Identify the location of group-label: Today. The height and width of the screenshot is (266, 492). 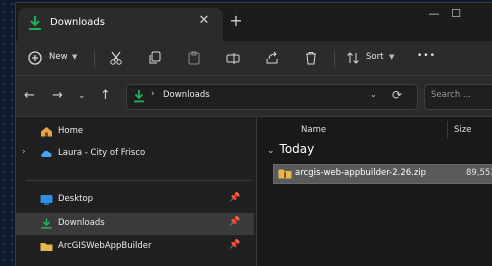
(297, 149).